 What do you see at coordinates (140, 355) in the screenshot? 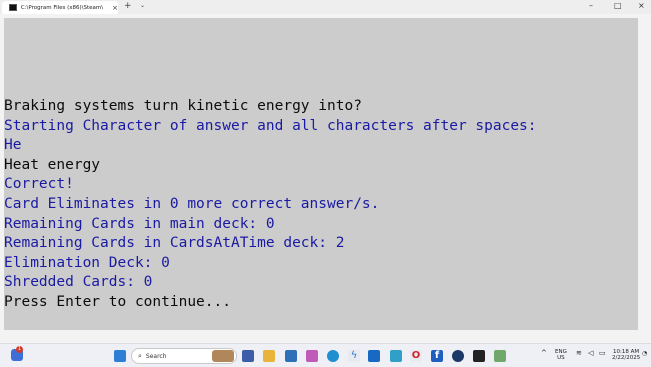
I see `search-icon: ⌕` at bounding box center [140, 355].